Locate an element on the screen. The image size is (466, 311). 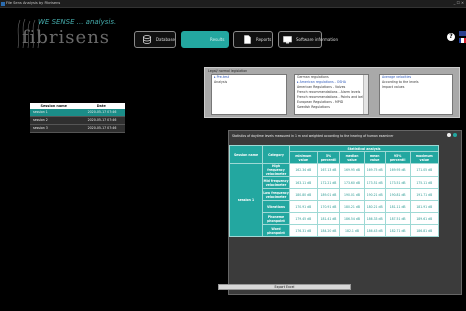
stat-column-header: 5% percentil is located at coordinates (328, 157).